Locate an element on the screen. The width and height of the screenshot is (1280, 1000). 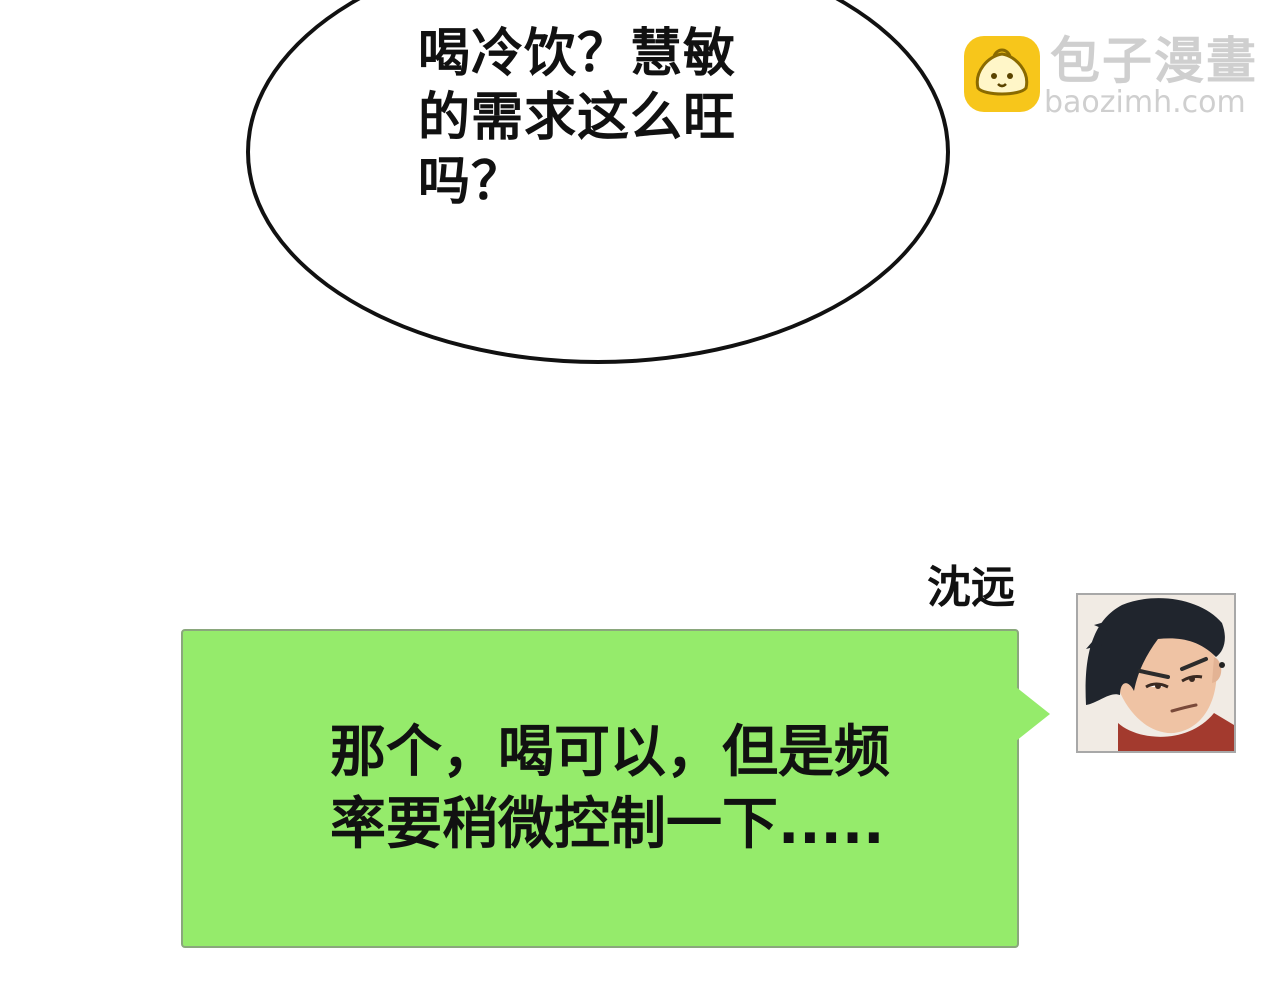
watermark-url: baozimh.com is located at coordinates (1145, 102).